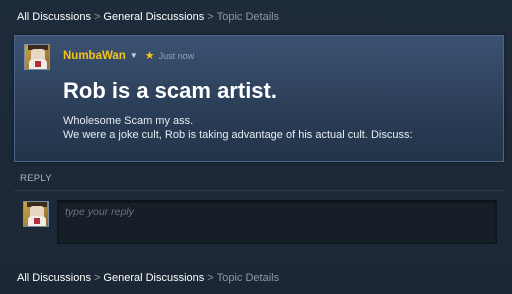 The height and width of the screenshot is (294, 512). Describe the element at coordinates (277, 222) in the screenshot. I see `reply-input` at that location.